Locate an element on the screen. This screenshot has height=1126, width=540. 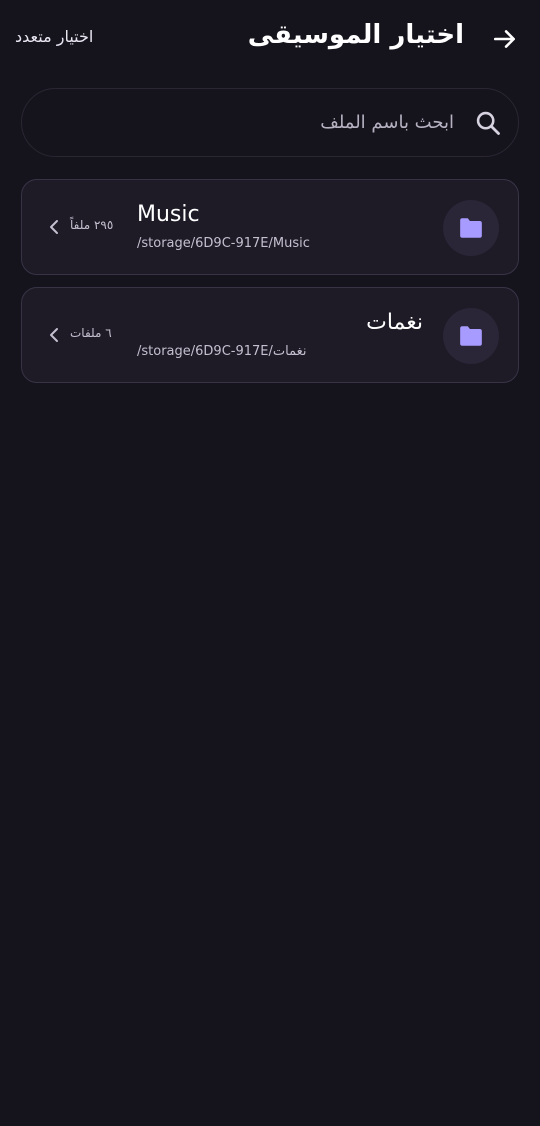
back-button is located at coordinates (505, 39).